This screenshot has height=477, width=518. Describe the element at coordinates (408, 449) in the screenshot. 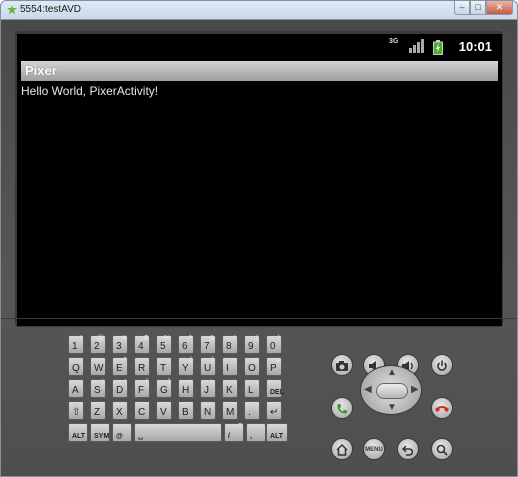

I see `back-button` at that location.